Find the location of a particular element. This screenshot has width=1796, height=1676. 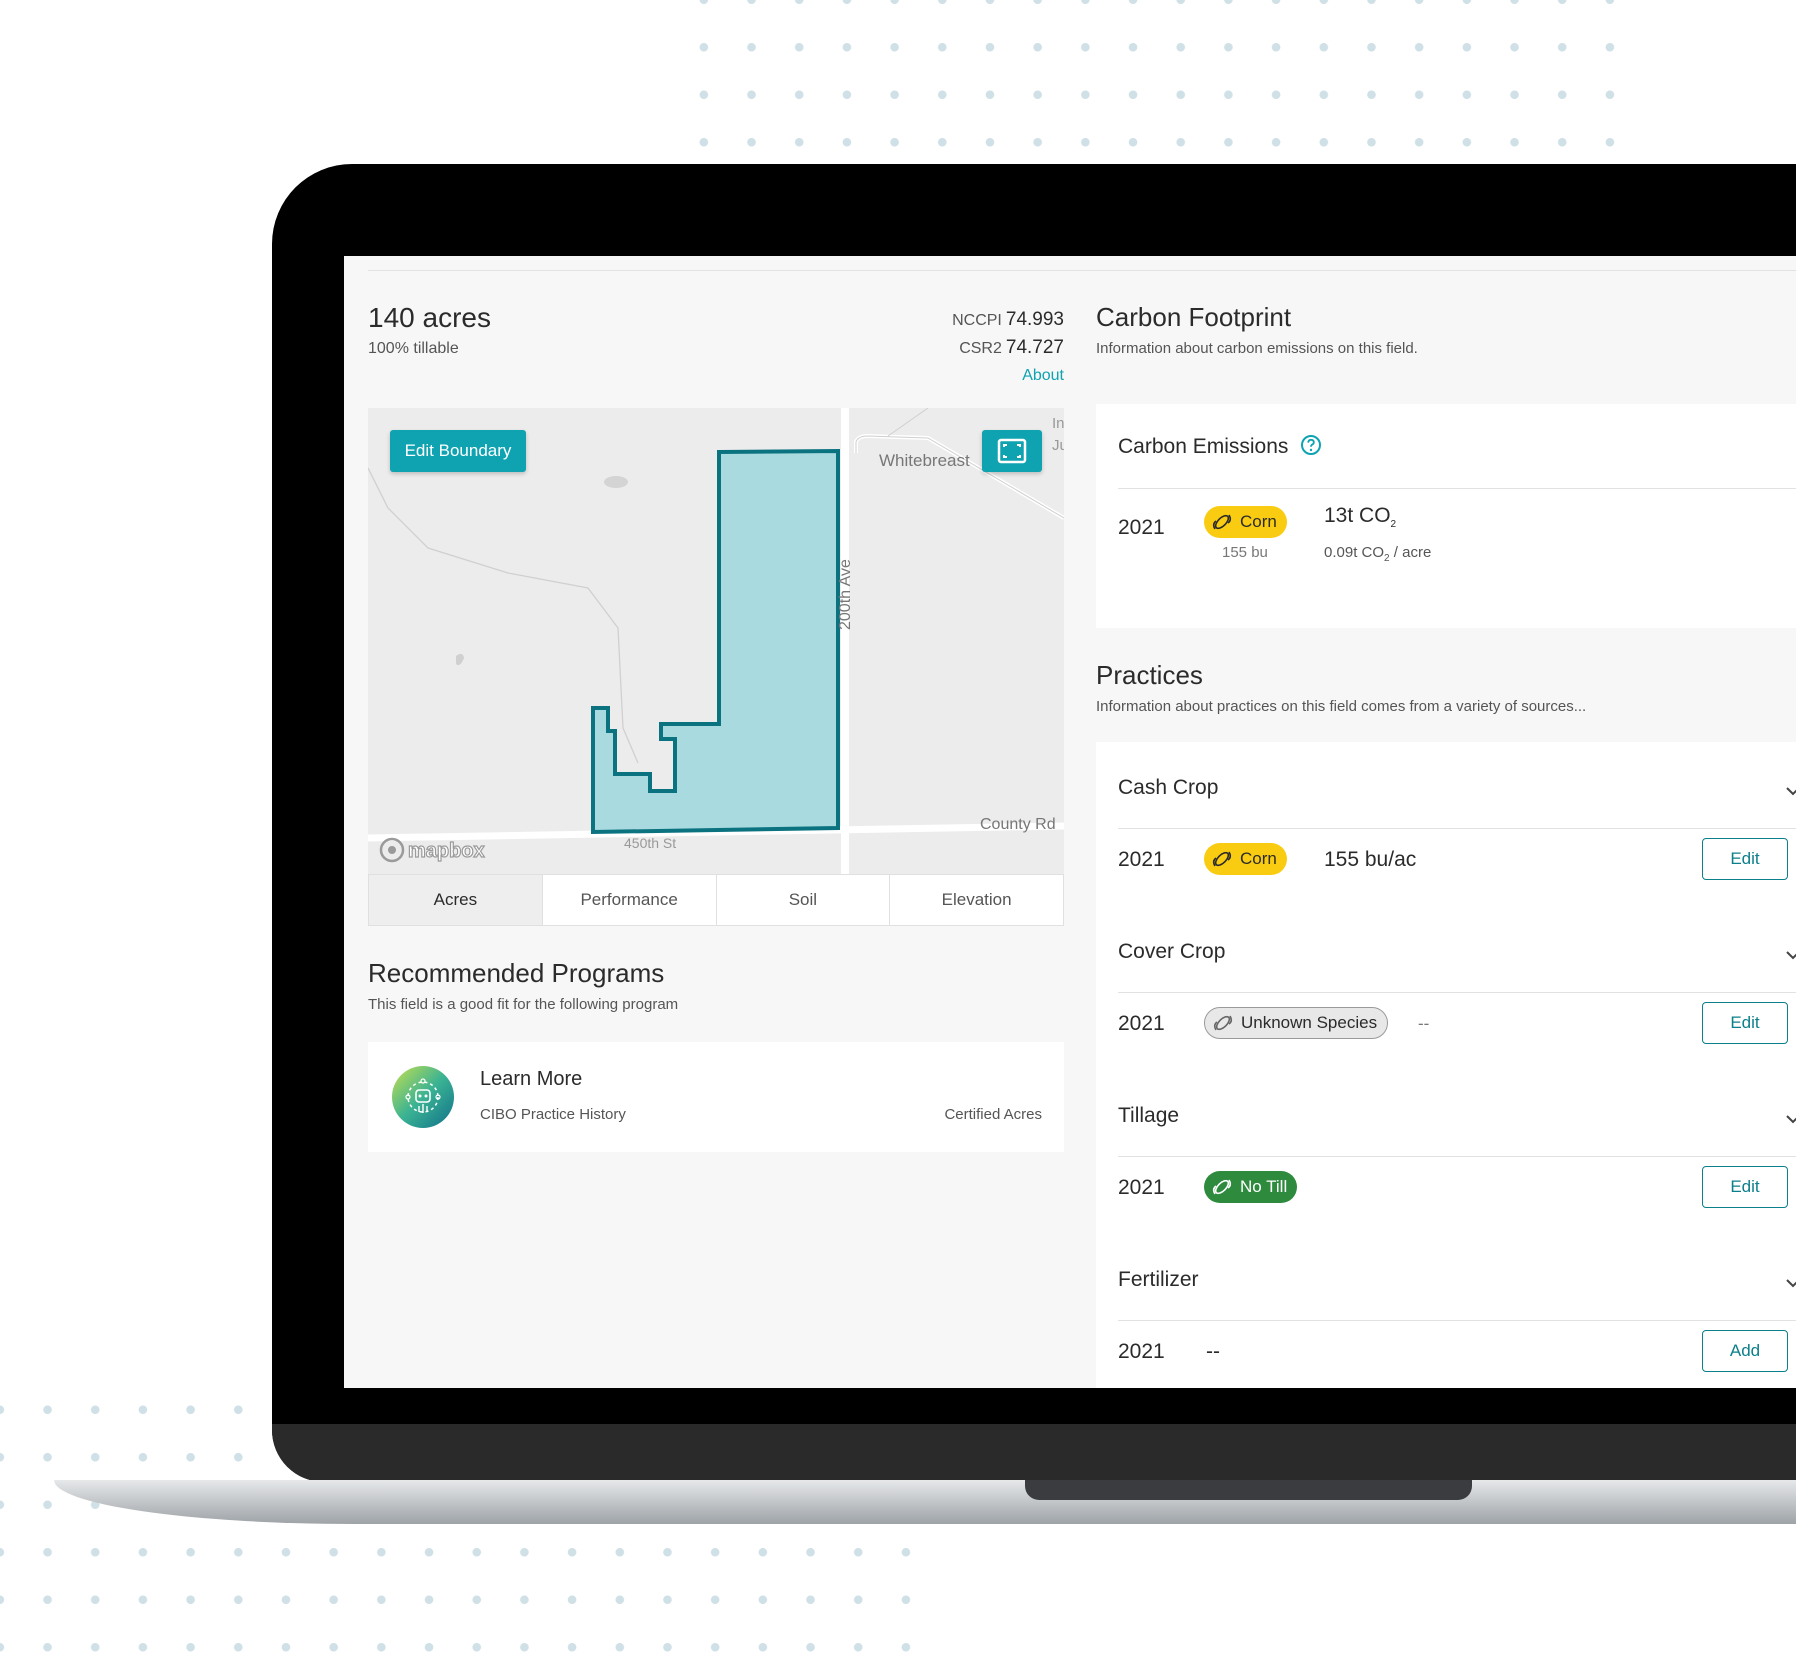

about-link: About is located at coordinates (1043, 375).